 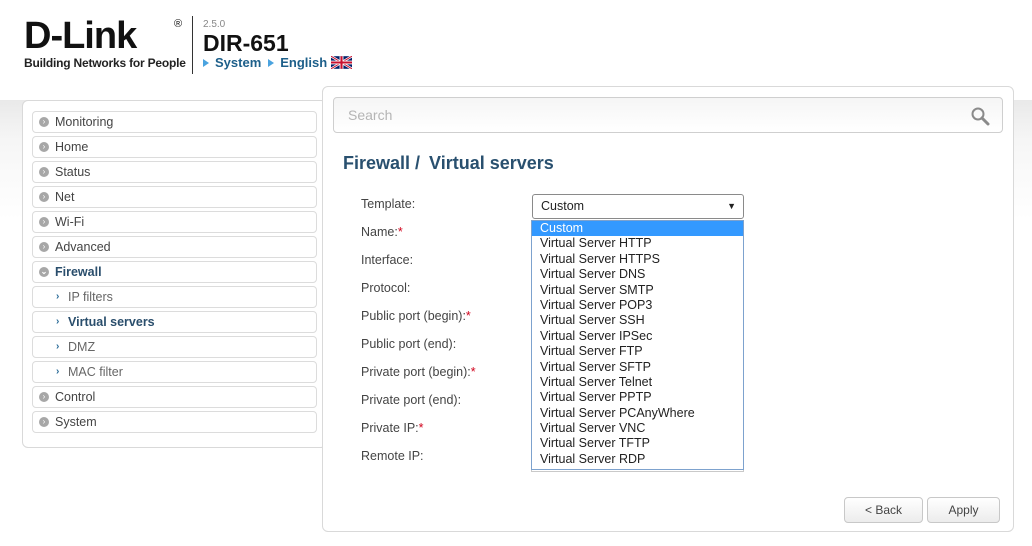 I want to click on template-option: Custom, so click(x=637, y=229).